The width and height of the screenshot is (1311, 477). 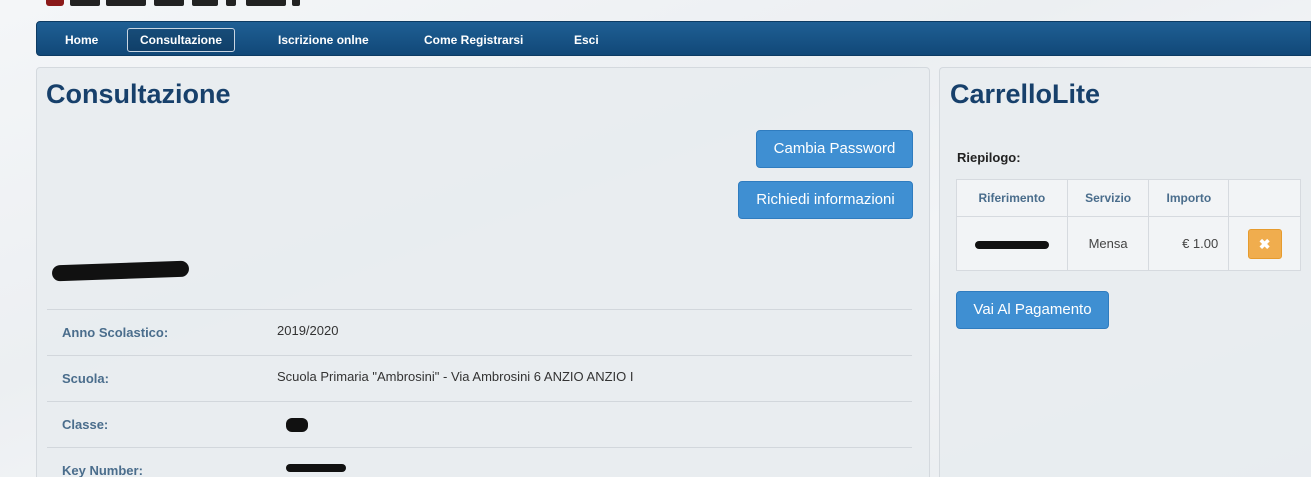 I want to click on cell-servizio: Mensa, so click(x=1108, y=243).